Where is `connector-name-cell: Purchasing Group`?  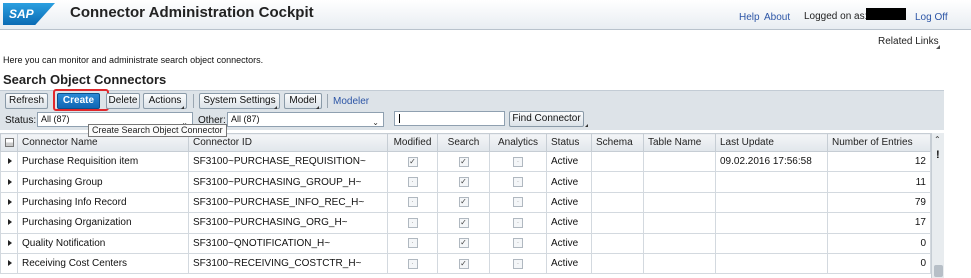 connector-name-cell: Purchasing Group is located at coordinates (103, 182).